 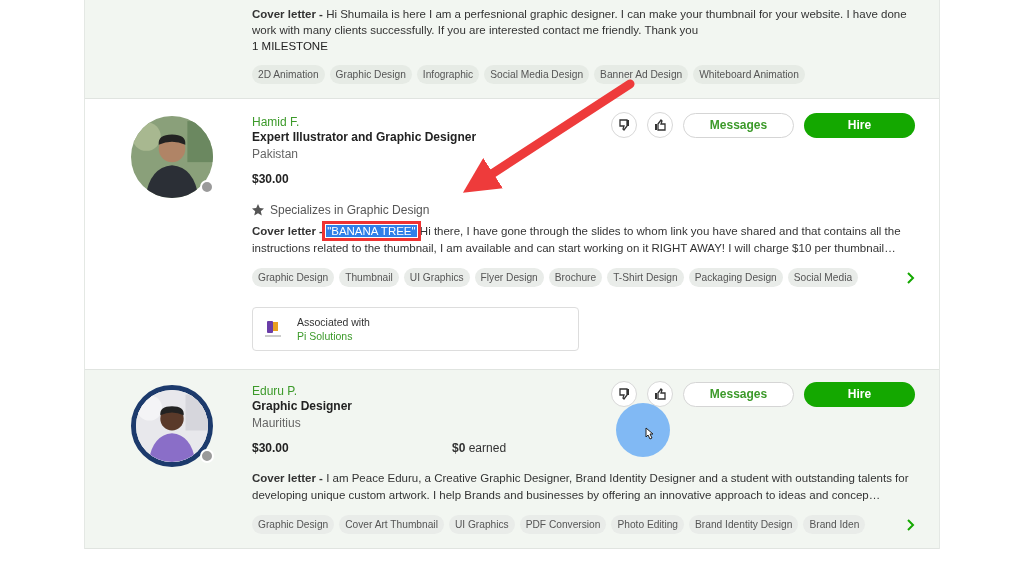 I want to click on skill-tag: Brand Identity Design, so click(x=744, y=524).